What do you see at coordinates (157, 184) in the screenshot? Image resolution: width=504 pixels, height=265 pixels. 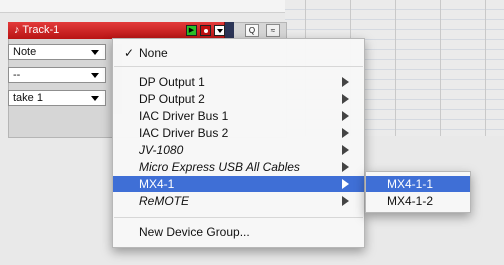 I see `menu-item-label: MX4-1` at bounding box center [157, 184].